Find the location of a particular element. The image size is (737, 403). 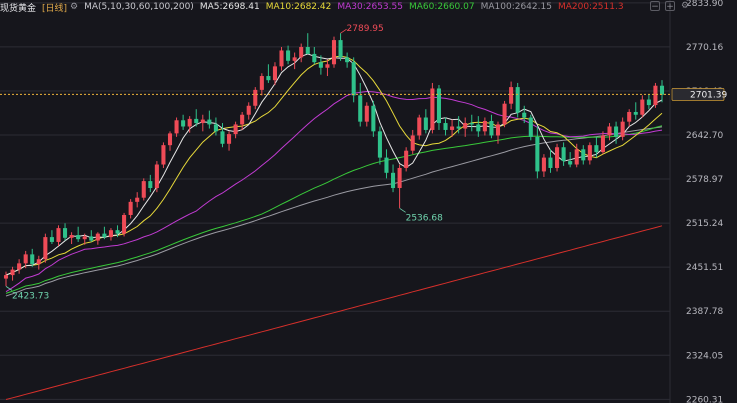

y-axis-tick-label: 2578.97 is located at coordinates (704, 180).